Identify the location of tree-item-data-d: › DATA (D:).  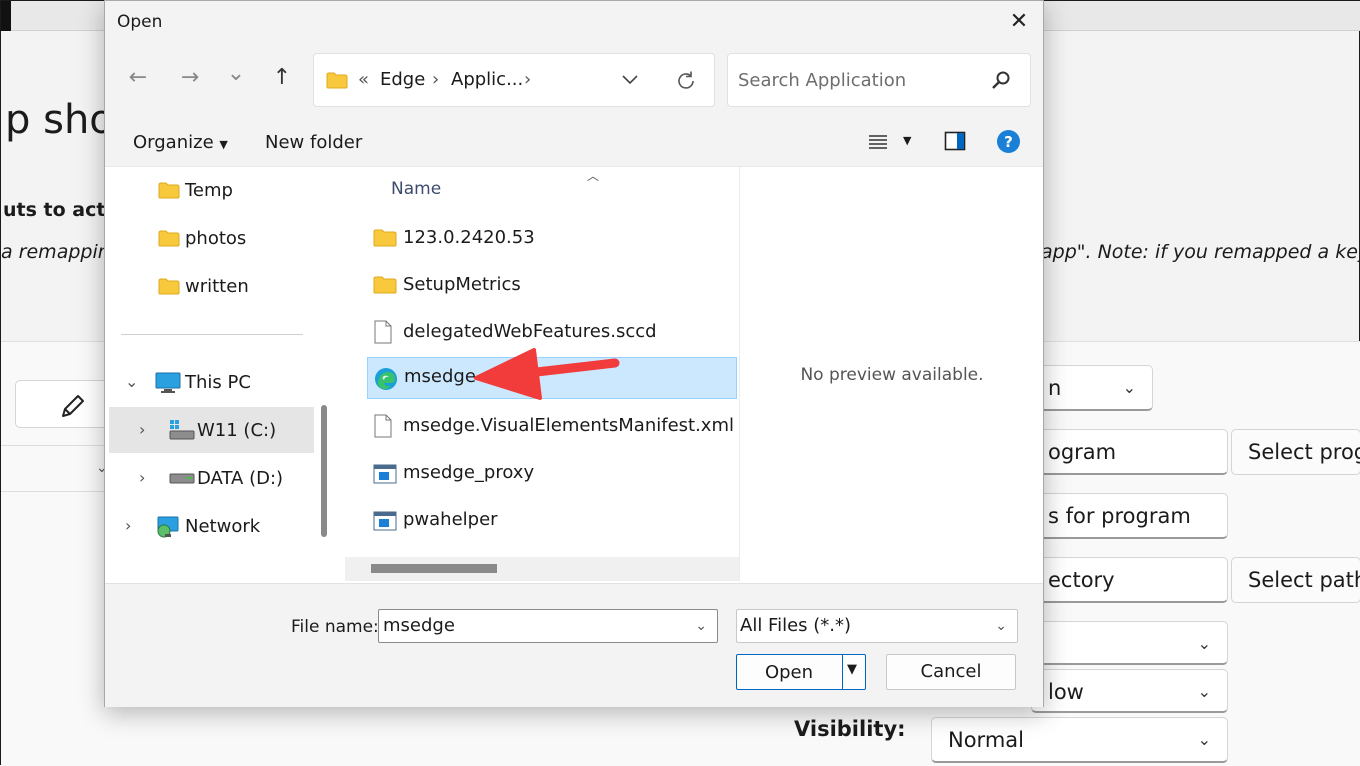
(211, 478).